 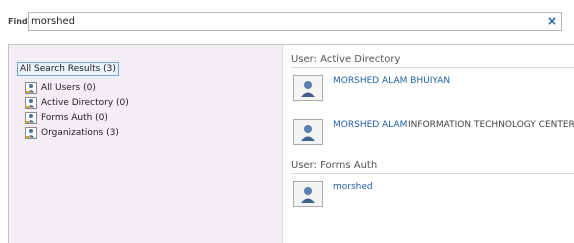 What do you see at coordinates (68, 88) in the screenshot?
I see `tree-item-label: All Users (0)` at bounding box center [68, 88].